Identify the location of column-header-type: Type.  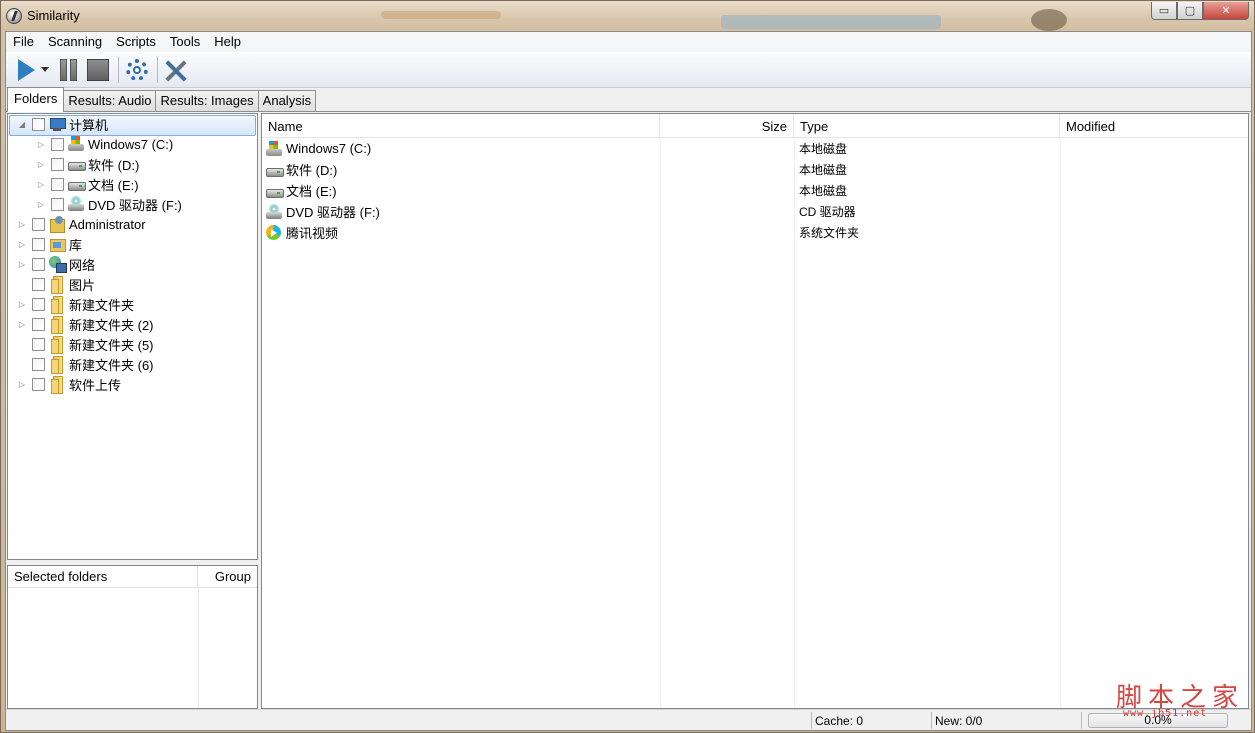
(927, 126).